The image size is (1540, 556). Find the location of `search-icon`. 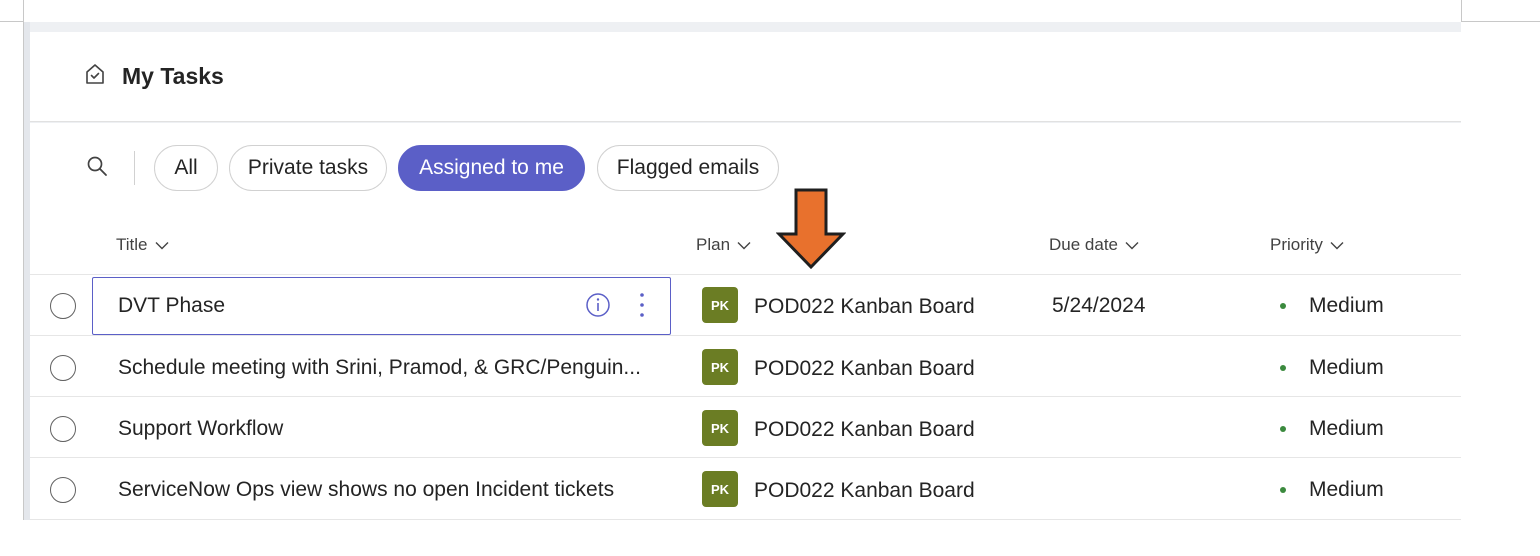

search-icon is located at coordinates (97, 166).